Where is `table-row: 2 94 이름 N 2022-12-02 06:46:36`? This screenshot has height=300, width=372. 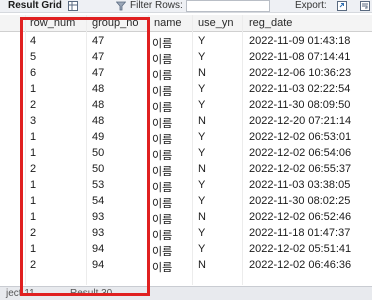 table-row: 2 94 이름 N 2022-12-02 06:46:36 is located at coordinates (186, 266).